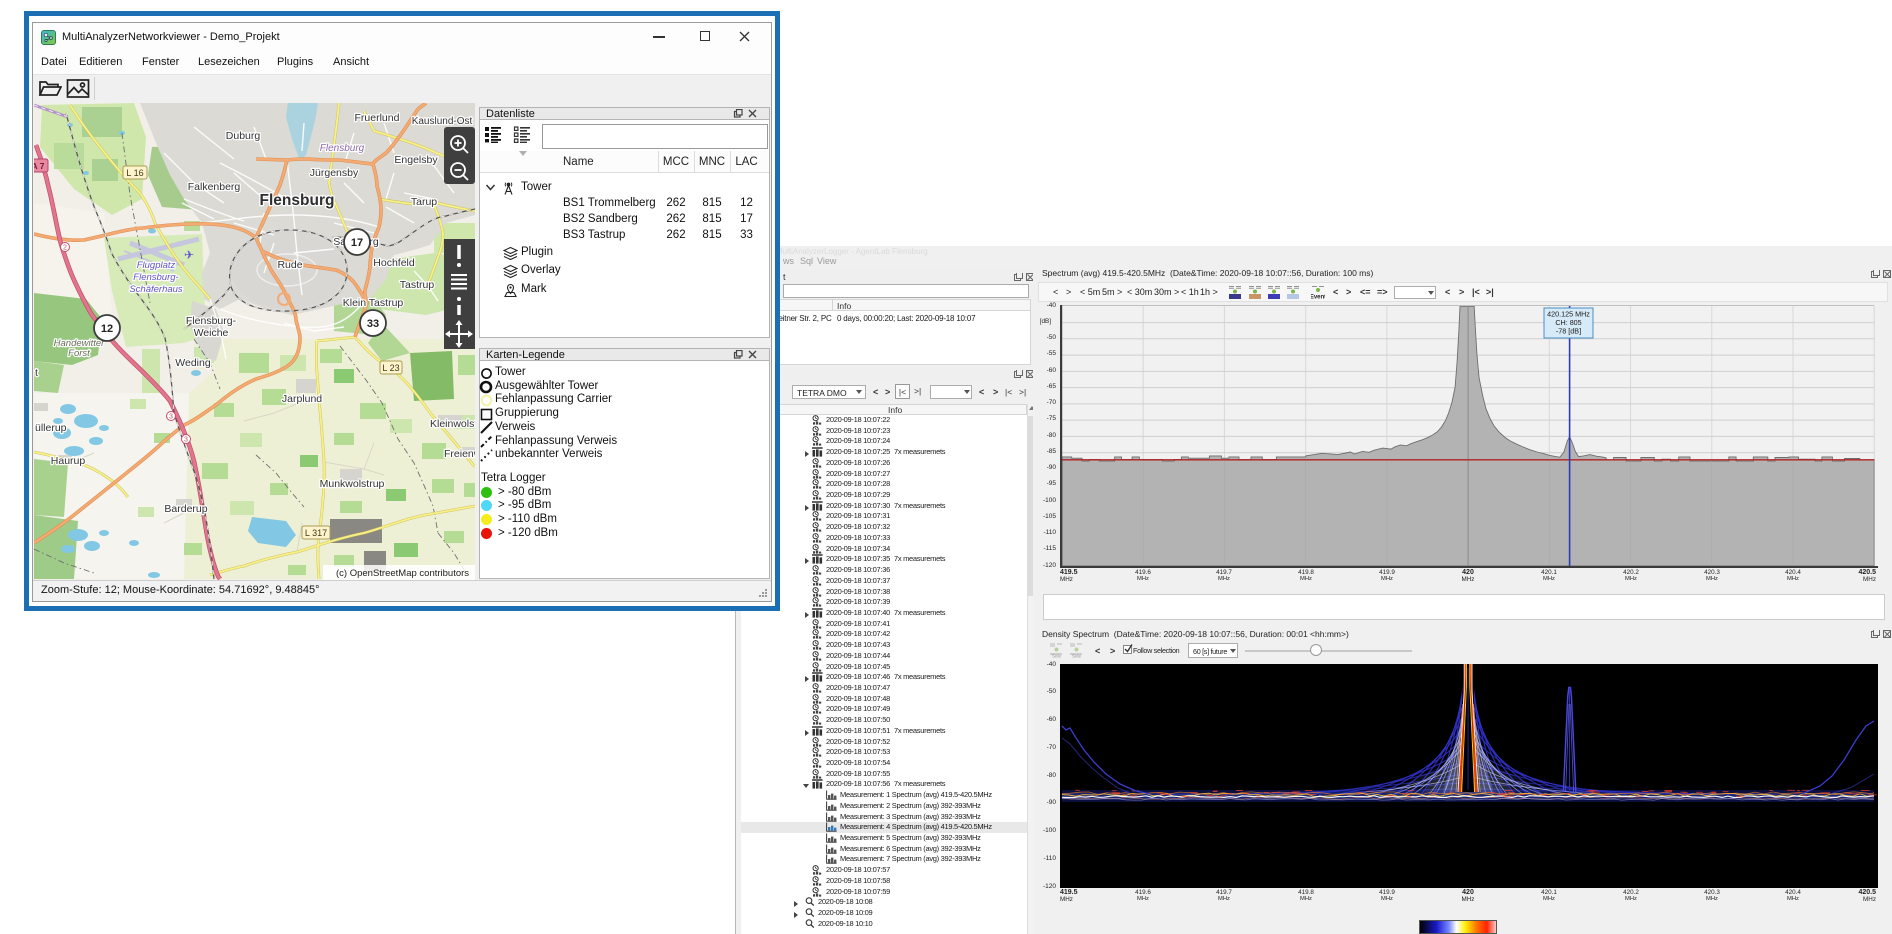  I want to click on svg-text: üllerup, so click(51, 428).